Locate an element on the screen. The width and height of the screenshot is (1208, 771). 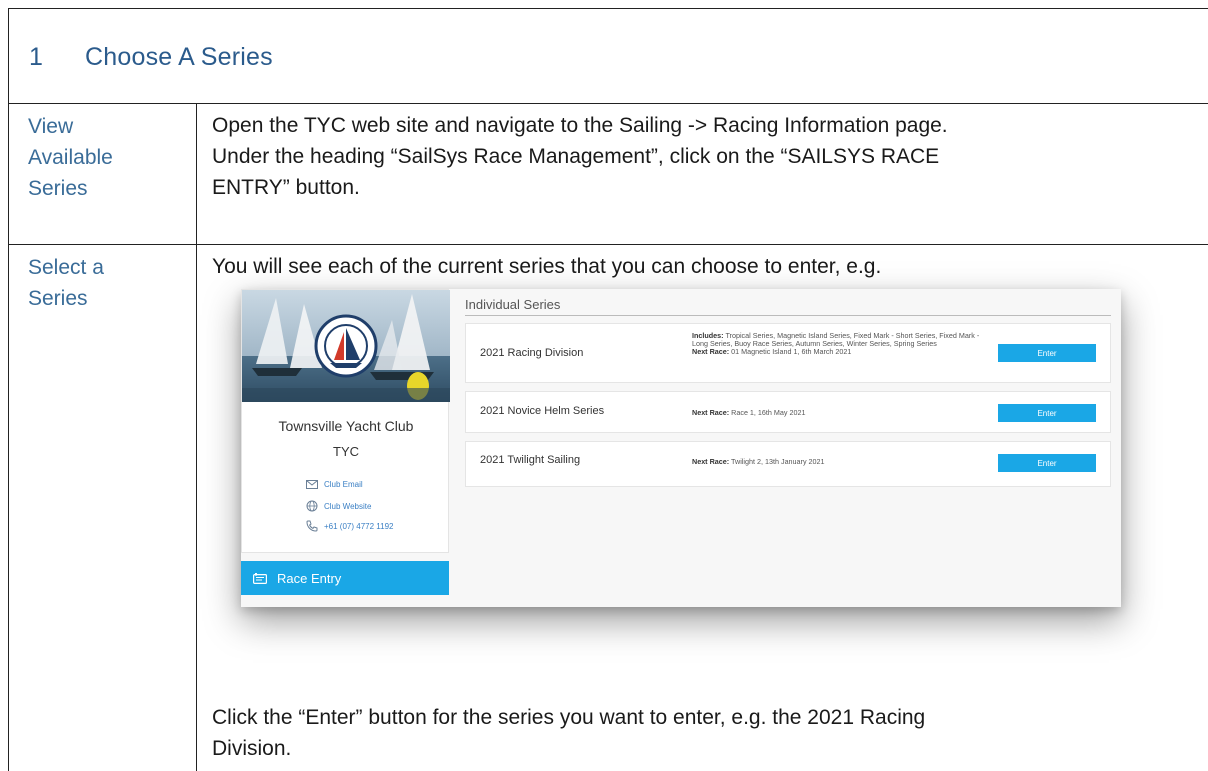
section-title: 1 Choose A Series is located at coordinates (151, 57).